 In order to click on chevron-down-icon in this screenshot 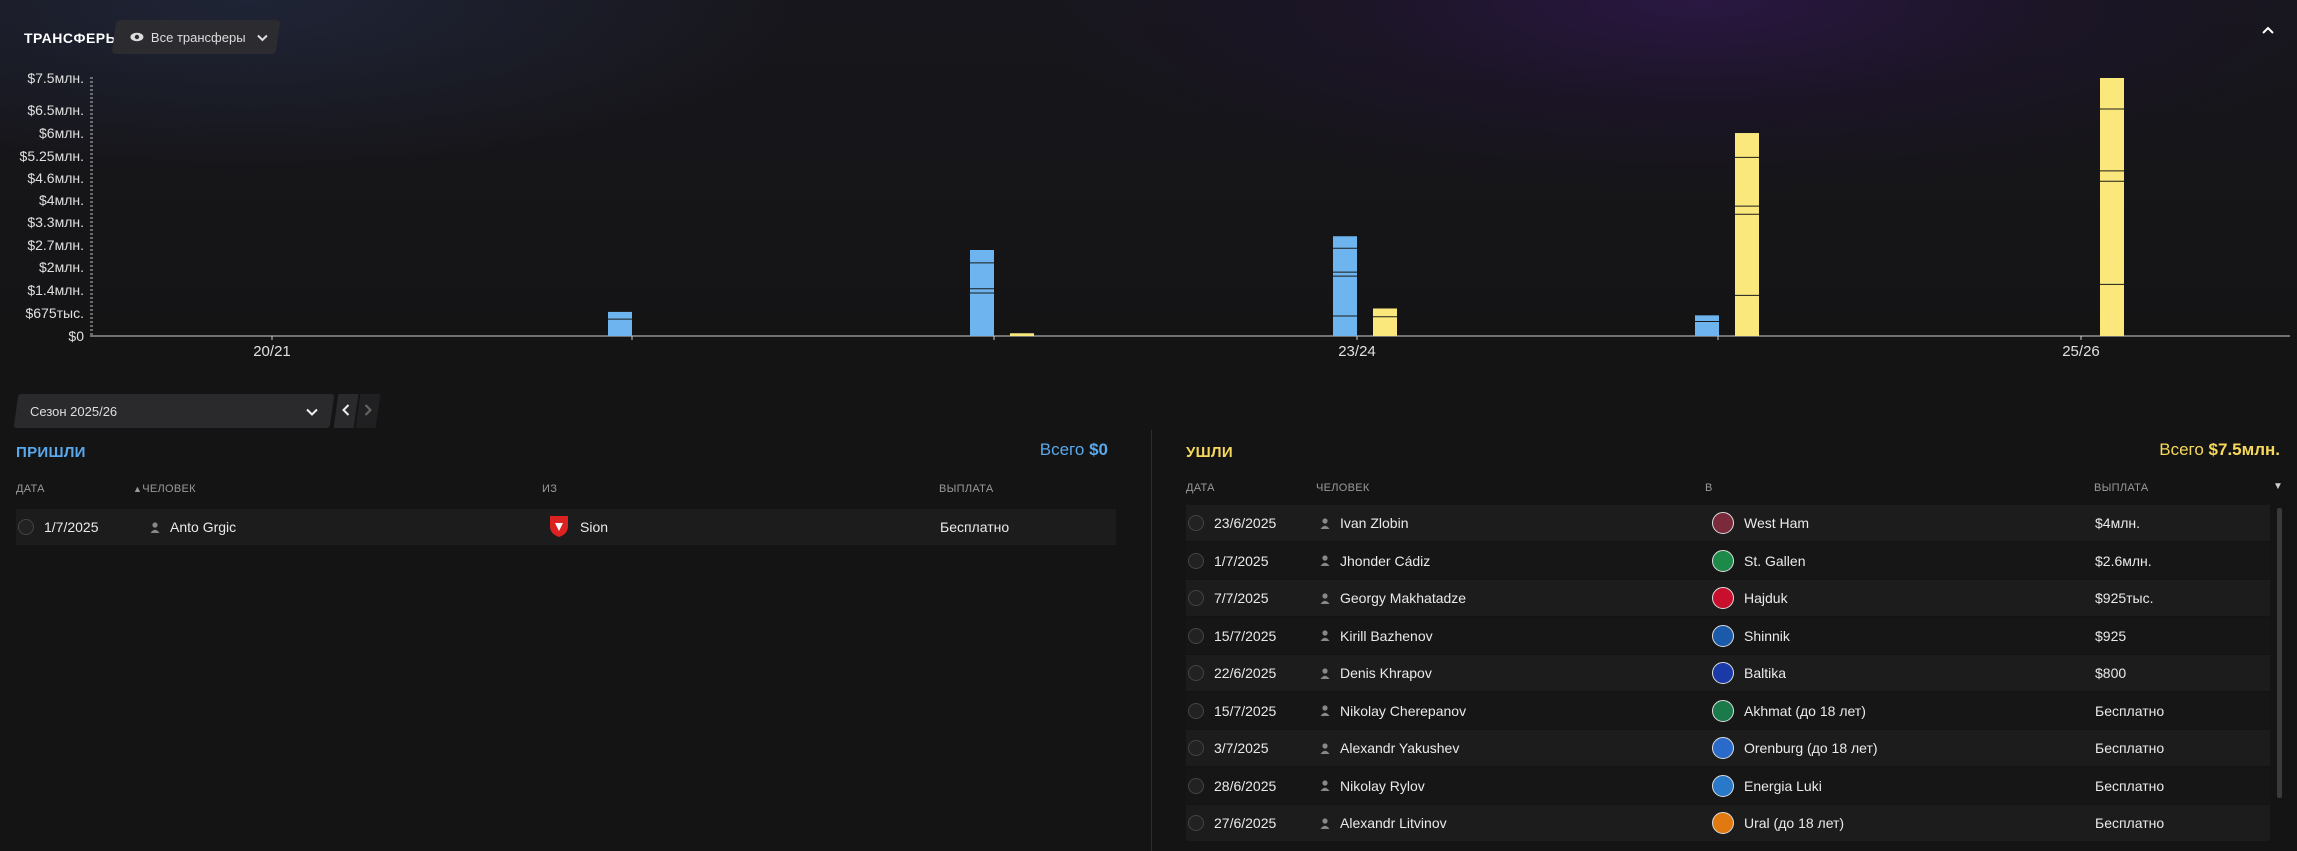, I will do `click(262, 37)`.